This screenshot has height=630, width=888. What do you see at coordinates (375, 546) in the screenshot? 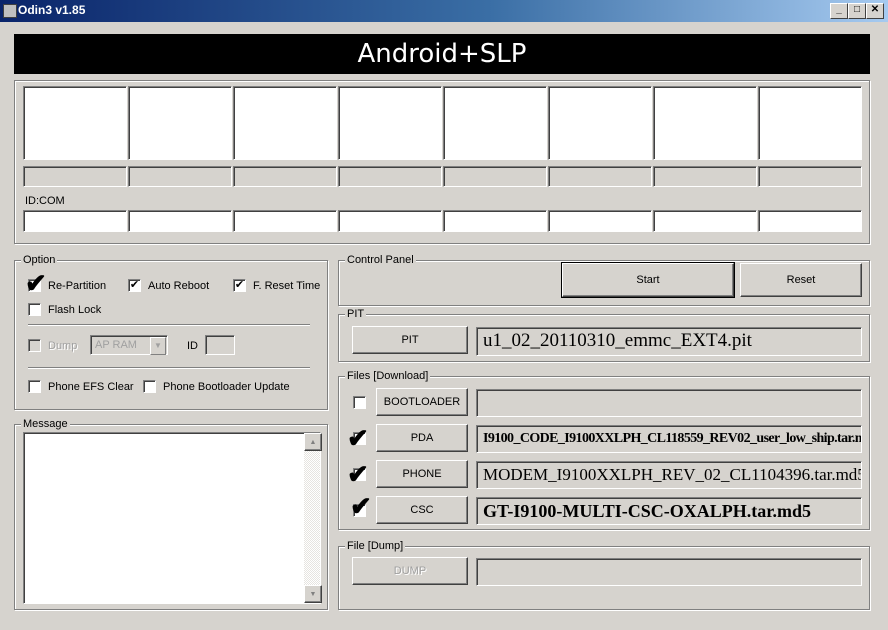
I see `file-dump-legend: File [Dump]` at bounding box center [375, 546].